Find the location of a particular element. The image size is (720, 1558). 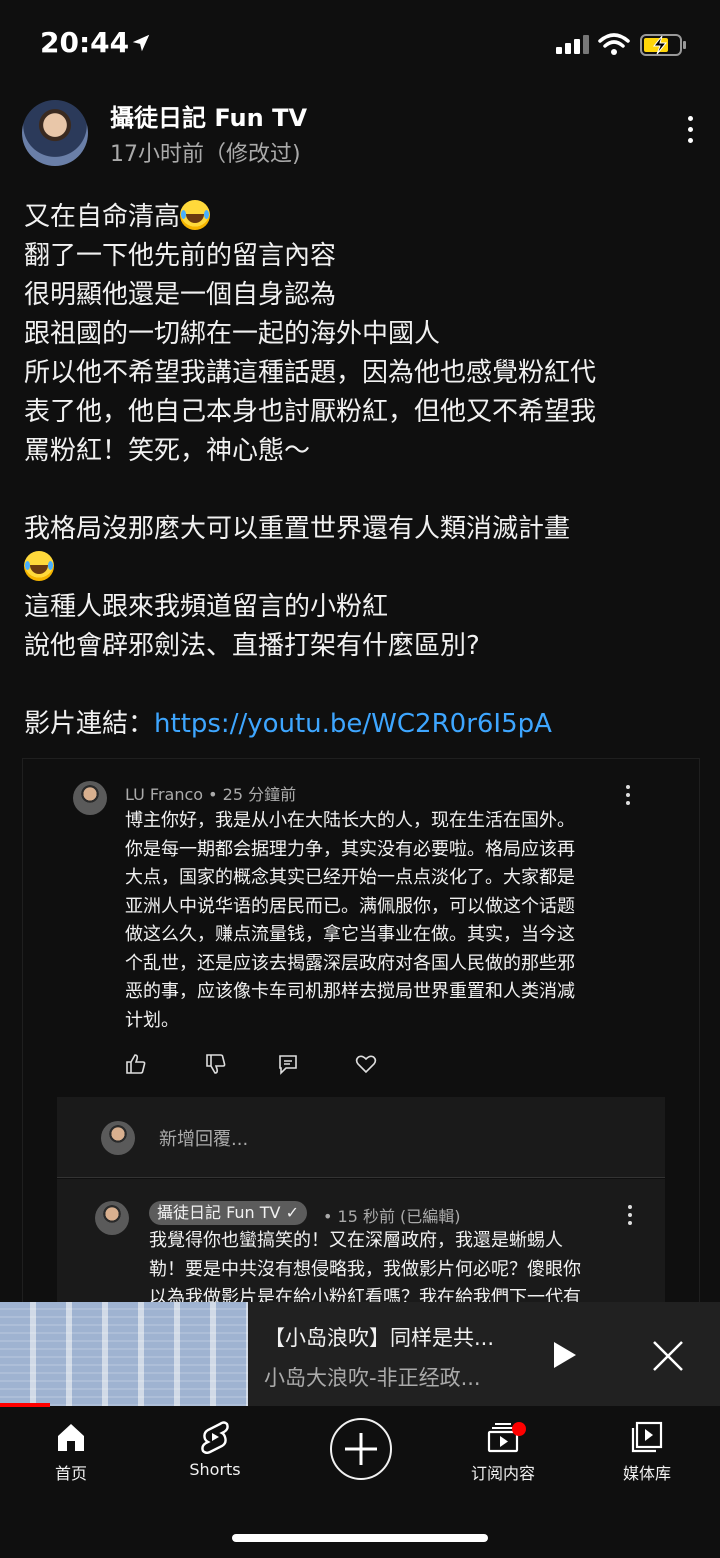

nav-shorts: Shorts is located at coordinates (215, 1449).